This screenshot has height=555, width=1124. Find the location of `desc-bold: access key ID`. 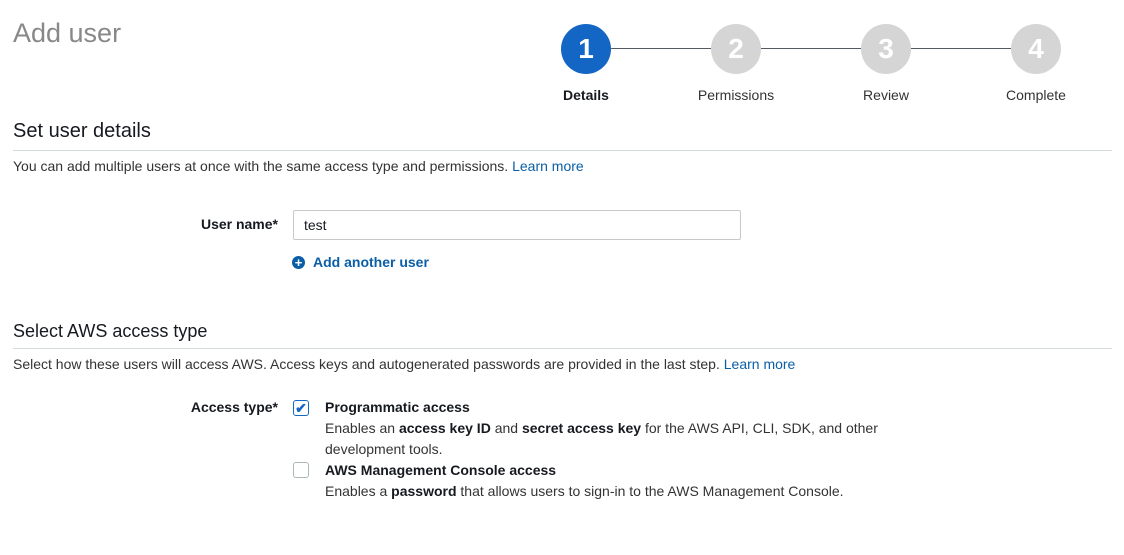

desc-bold: access key ID is located at coordinates (444, 428).